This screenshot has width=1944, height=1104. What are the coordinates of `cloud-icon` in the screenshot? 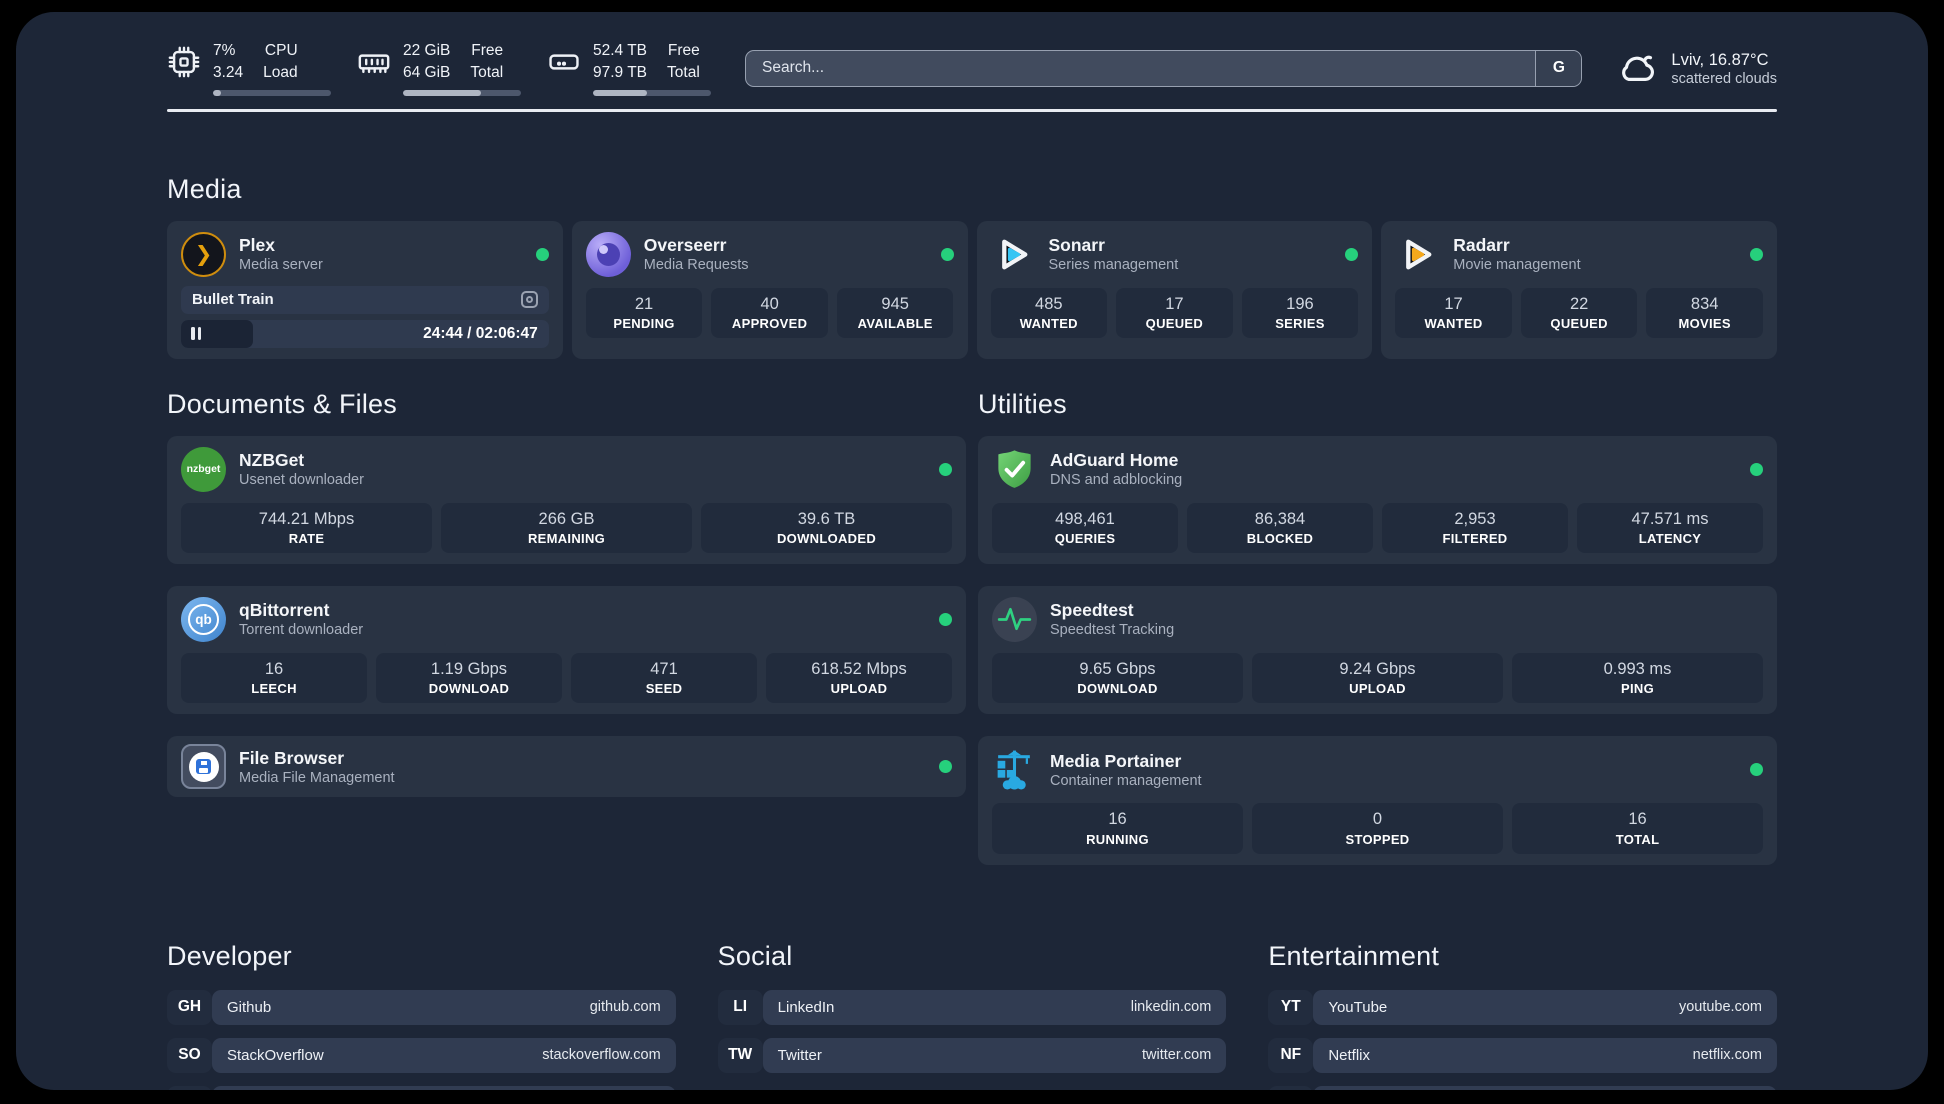 It's located at (1637, 68).